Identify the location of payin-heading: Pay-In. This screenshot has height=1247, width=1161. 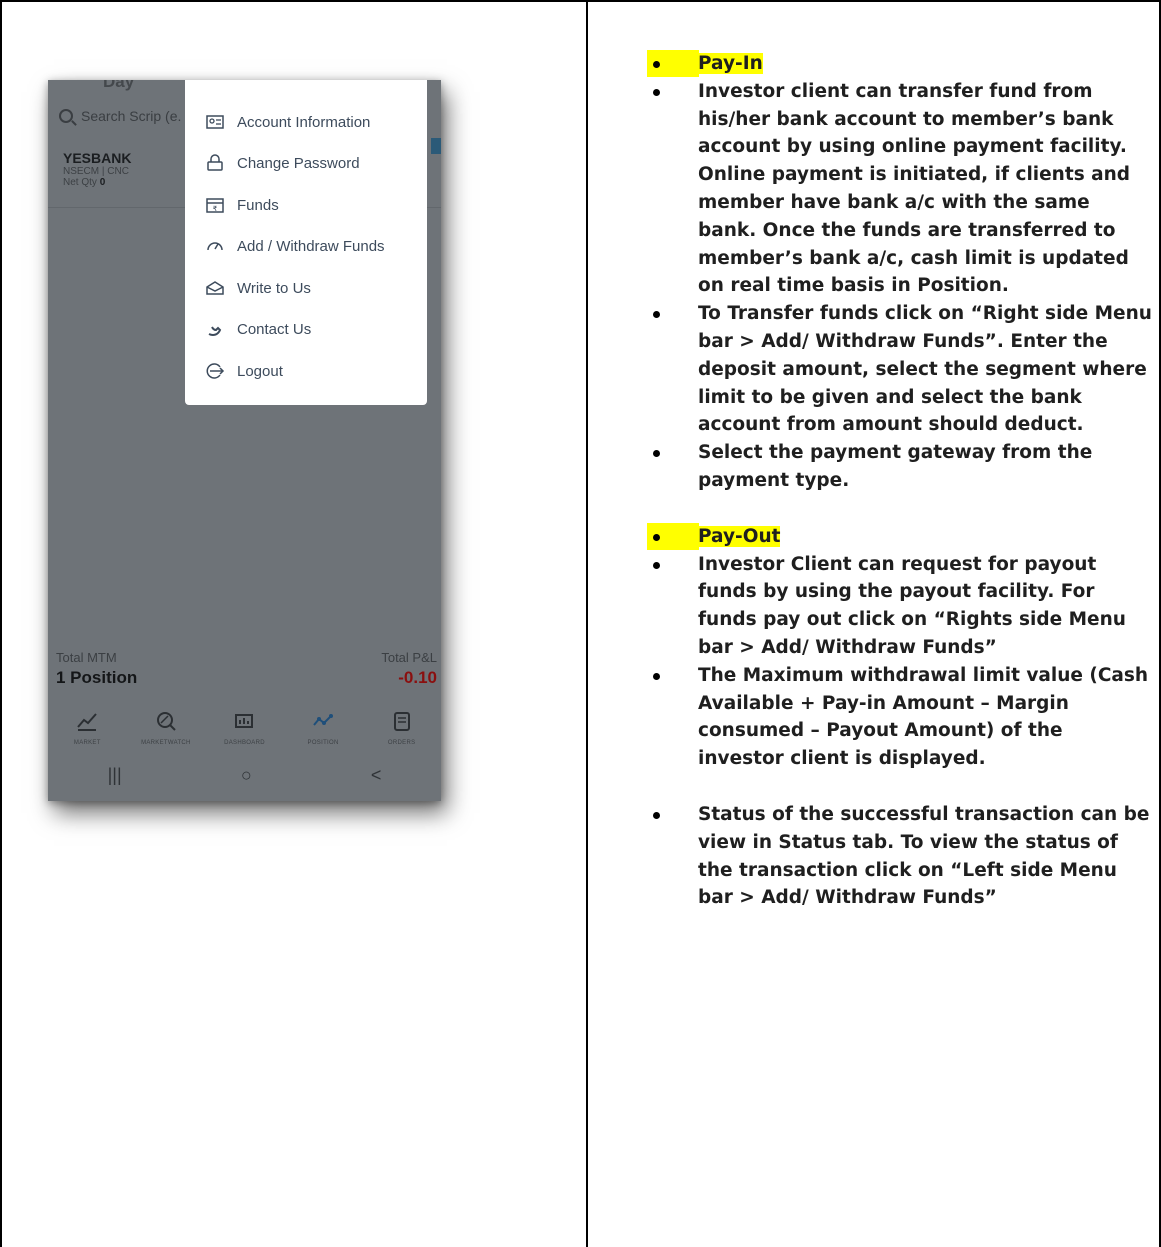
(900, 64).